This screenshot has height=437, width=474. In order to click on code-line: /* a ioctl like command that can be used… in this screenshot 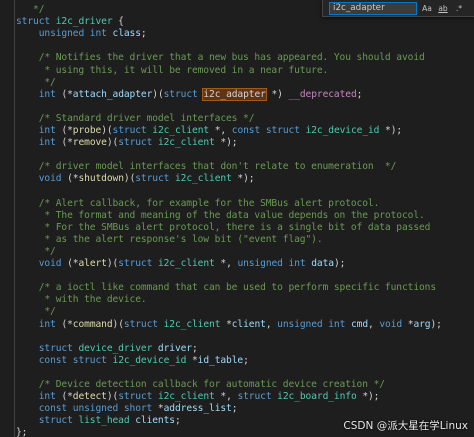, I will do `click(237, 288)`.